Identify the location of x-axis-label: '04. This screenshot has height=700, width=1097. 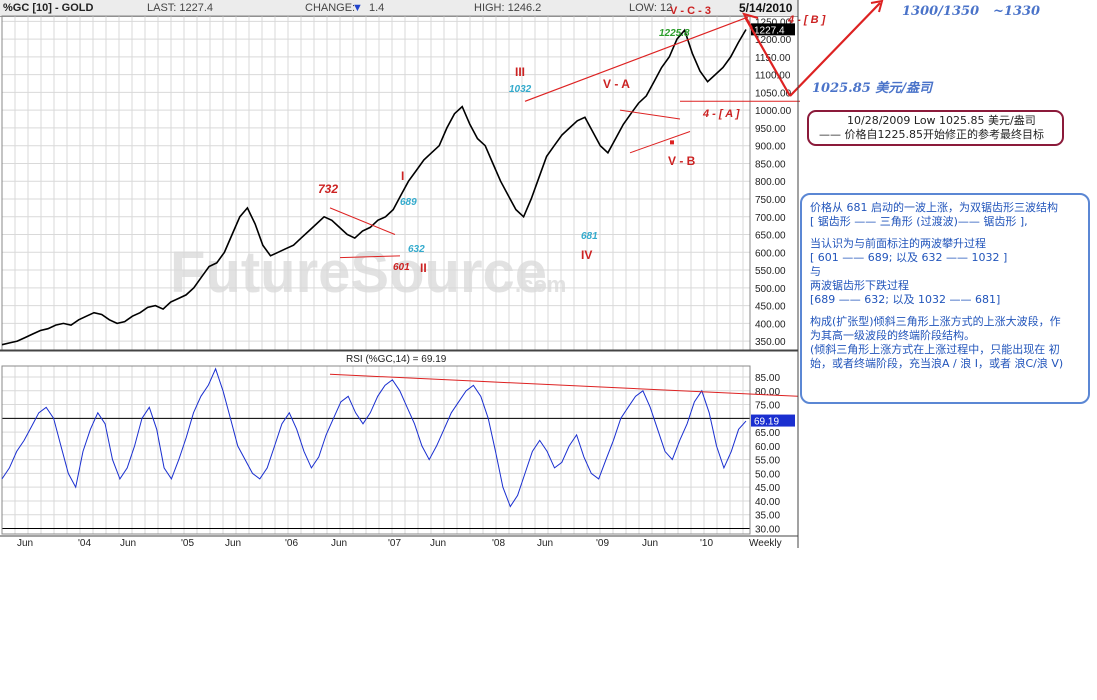
(84, 543).